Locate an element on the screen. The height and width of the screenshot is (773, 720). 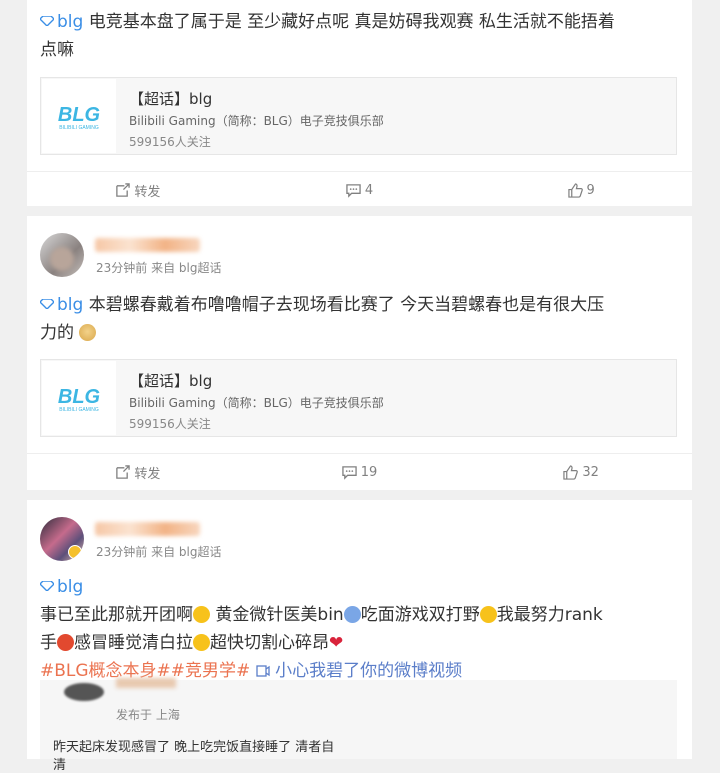
angry-emoji-icon is located at coordinates (65, 642).